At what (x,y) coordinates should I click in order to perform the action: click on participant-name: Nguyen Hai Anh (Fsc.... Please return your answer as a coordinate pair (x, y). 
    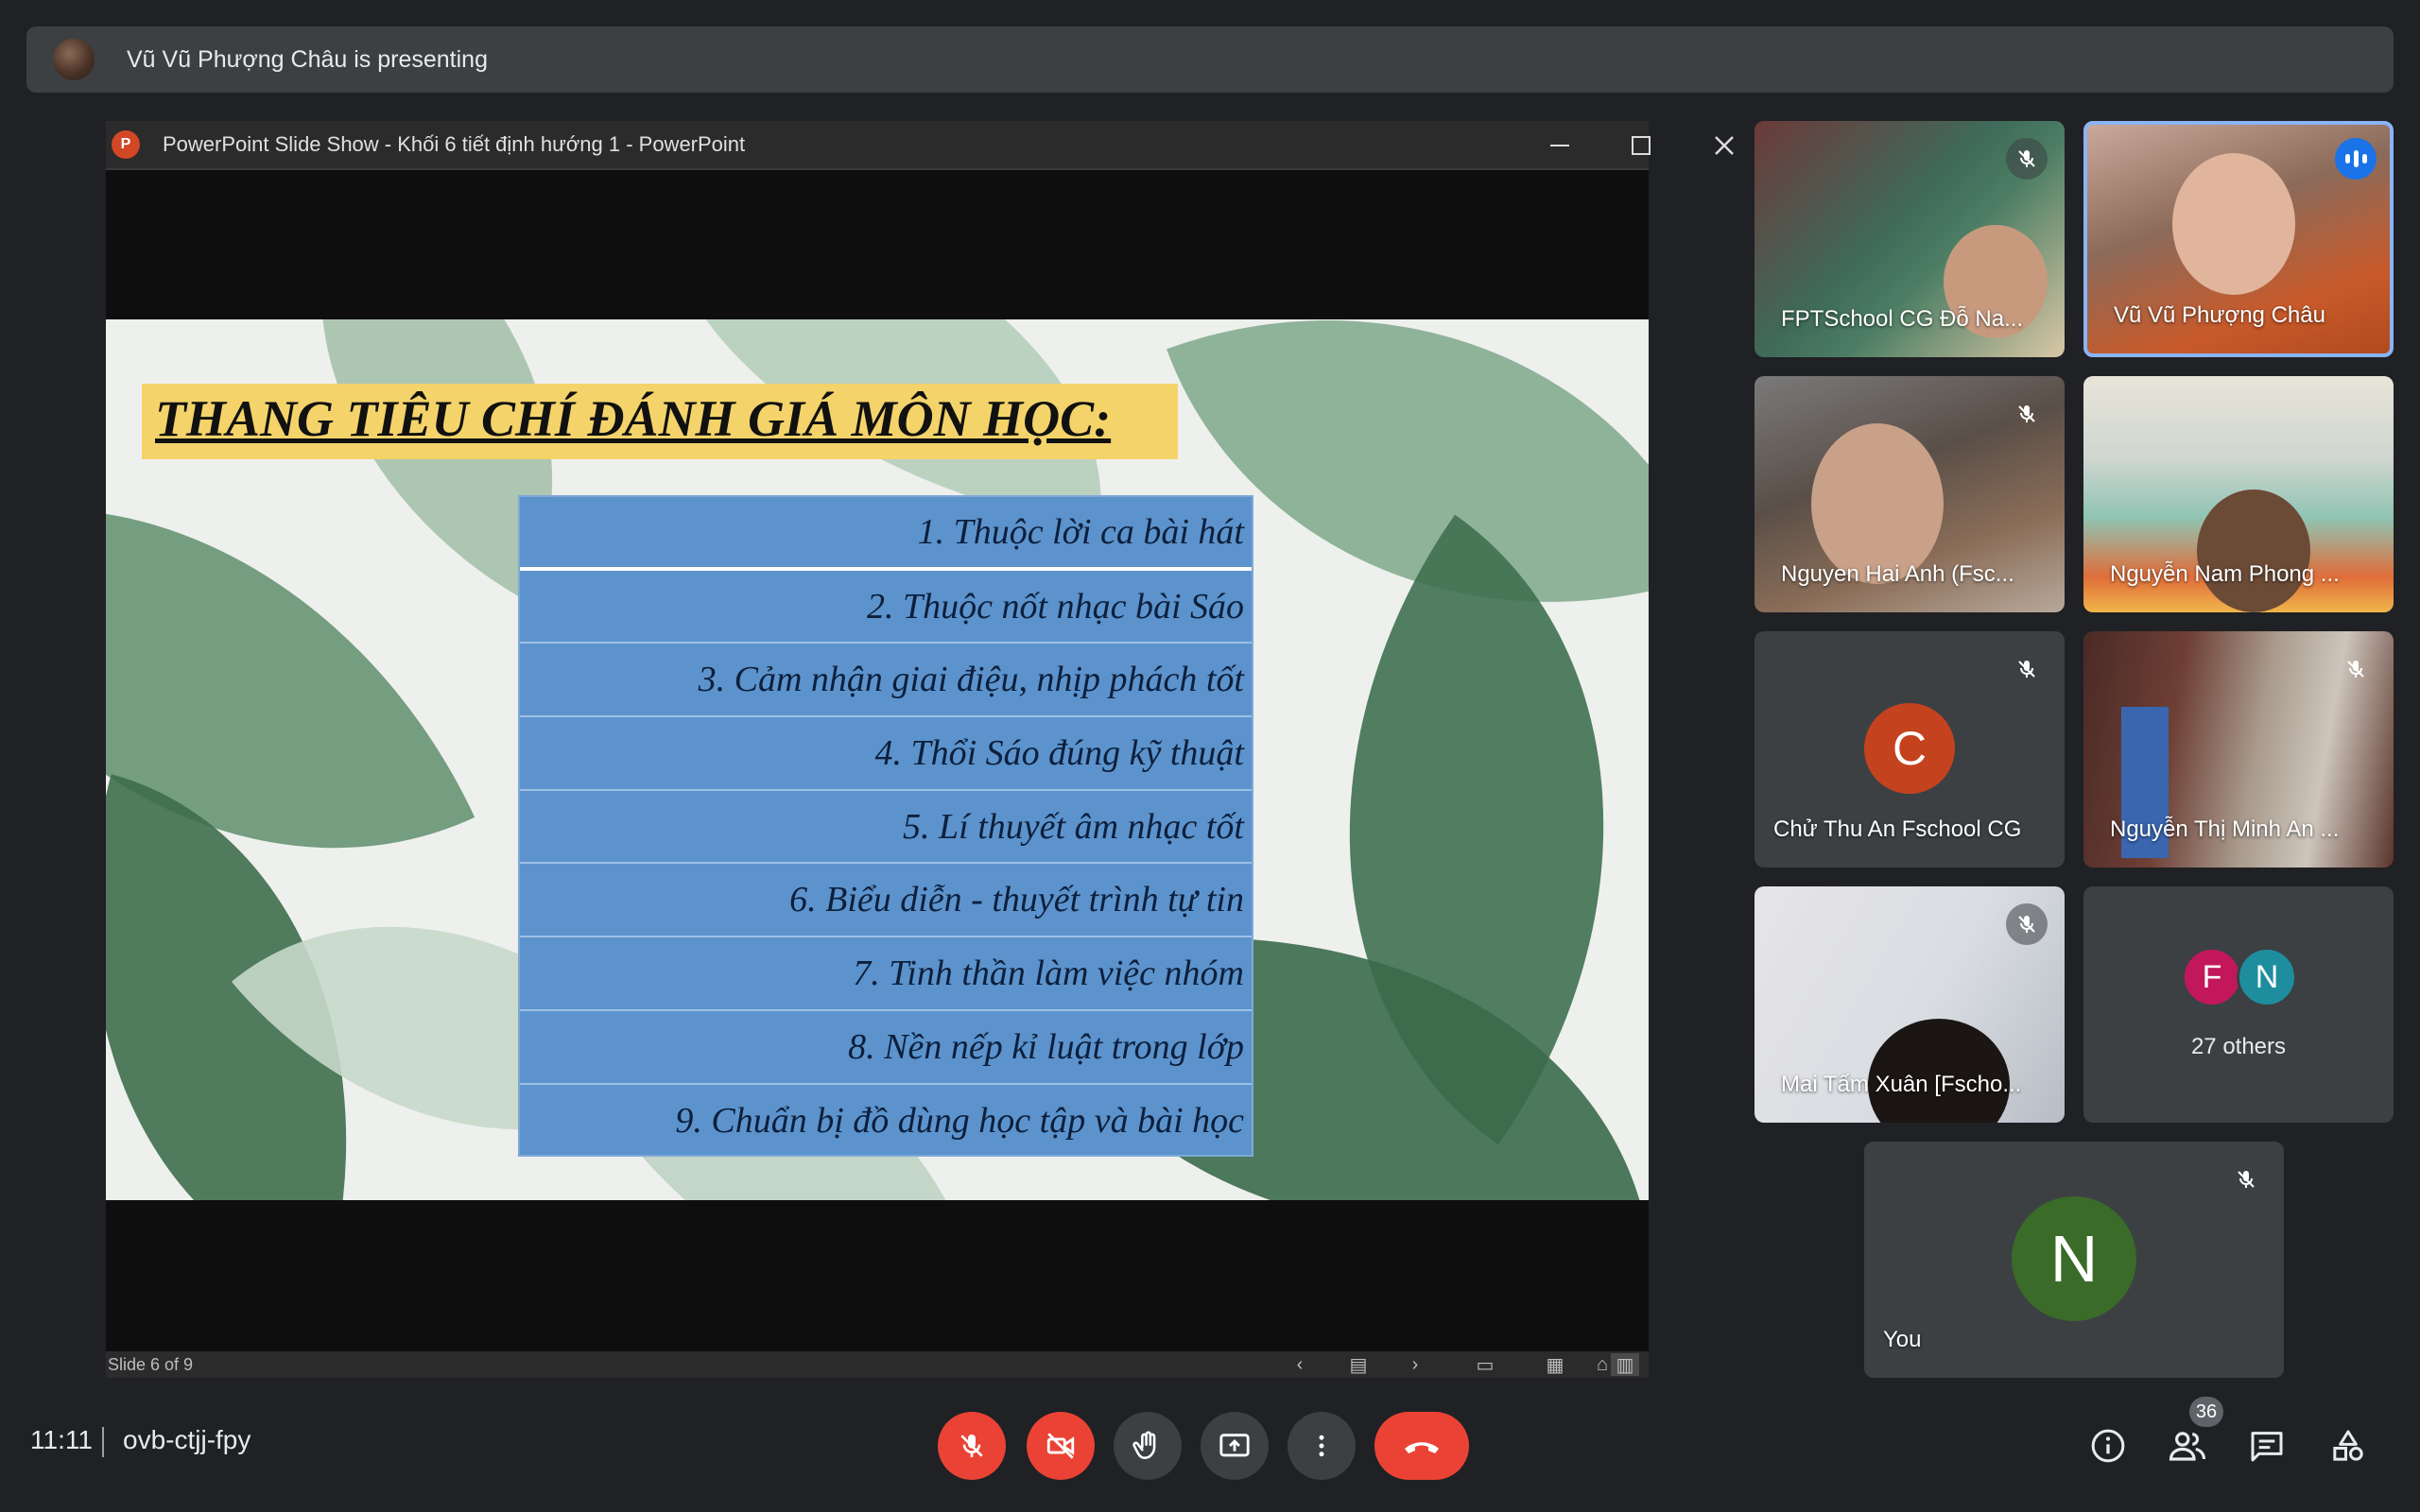
    Looking at the image, I should click on (1897, 574).